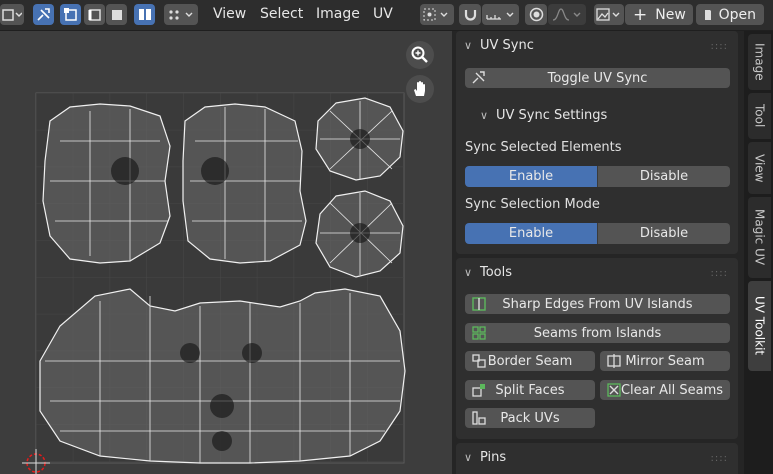 This screenshot has width=773, height=474. I want to click on sync-selected-disable-button: Disable, so click(663, 176).